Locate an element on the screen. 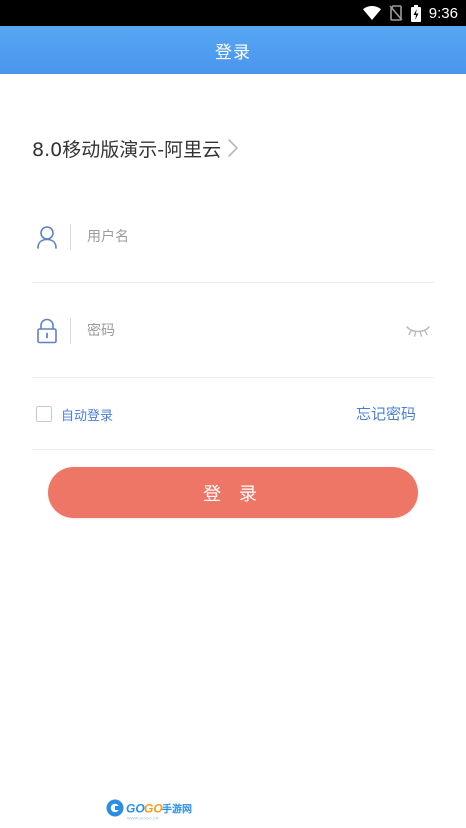 The width and height of the screenshot is (466, 828). status-icons: 9:36 is located at coordinates (410, 13).